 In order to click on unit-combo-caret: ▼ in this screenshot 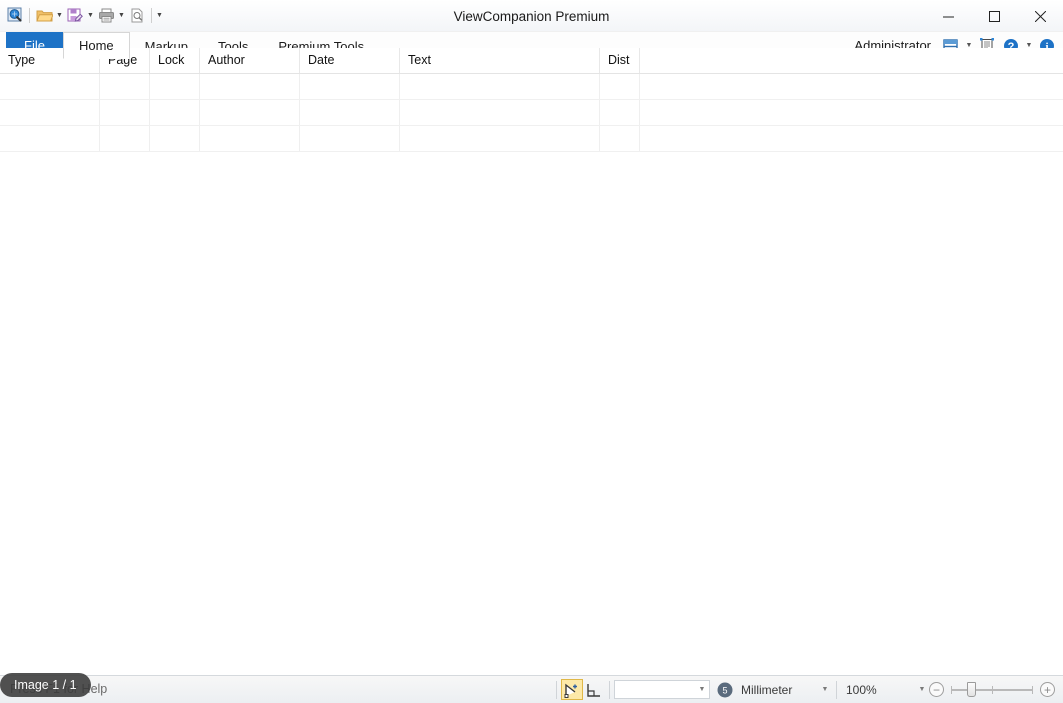, I will do `click(825, 689)`.